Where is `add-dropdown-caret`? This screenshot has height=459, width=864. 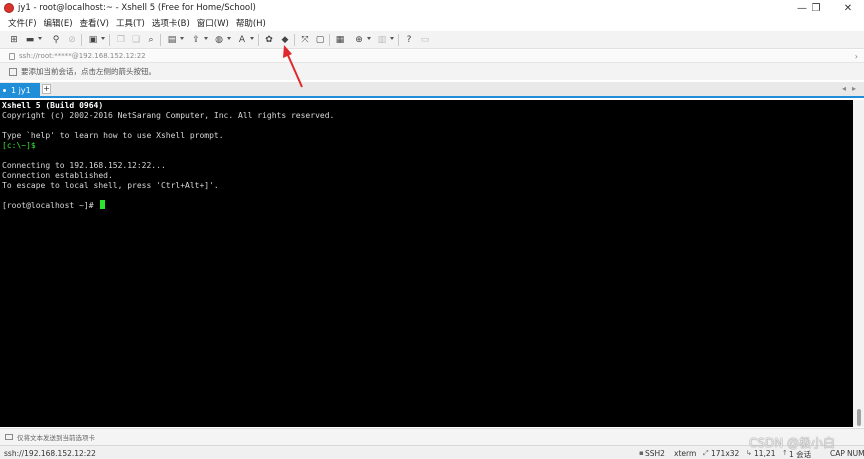 add-dropdown-caret is located at coordinates (369, 38).